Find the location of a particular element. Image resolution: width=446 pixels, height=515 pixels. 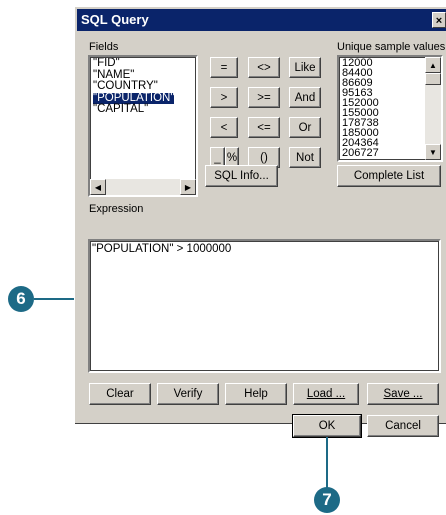

ok-button: OK is located at coordinates (327, 426).